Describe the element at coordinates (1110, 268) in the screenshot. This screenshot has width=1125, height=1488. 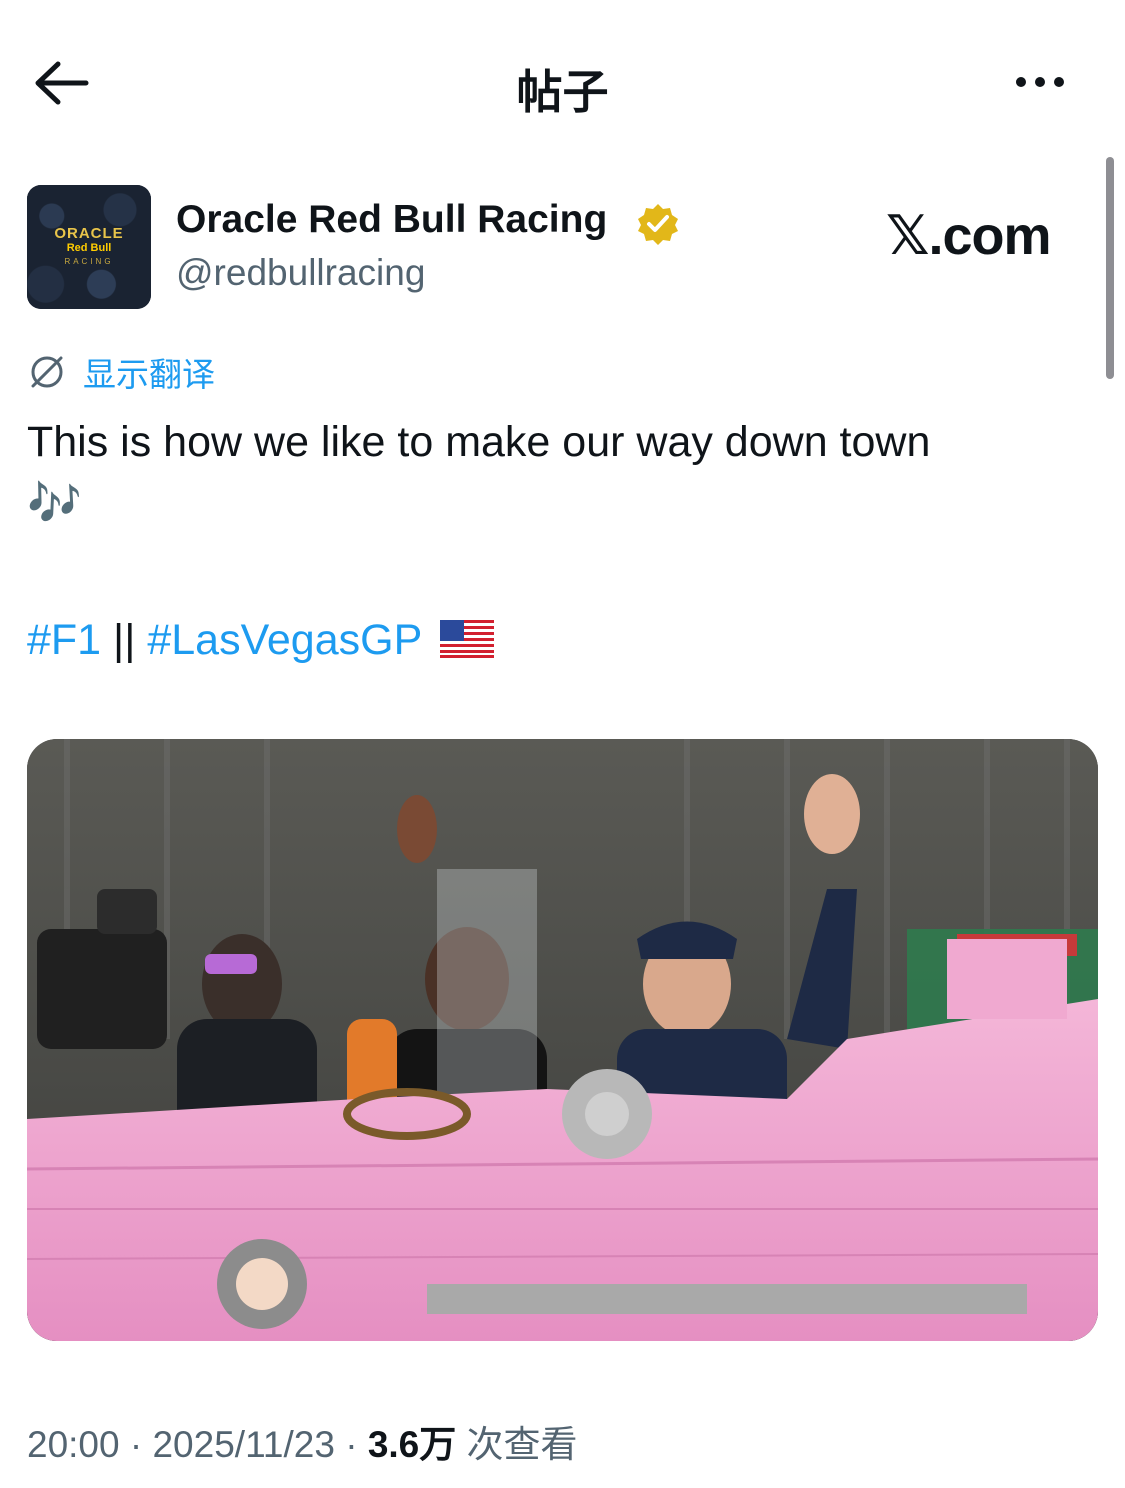
I see `scrollbar` at that location.